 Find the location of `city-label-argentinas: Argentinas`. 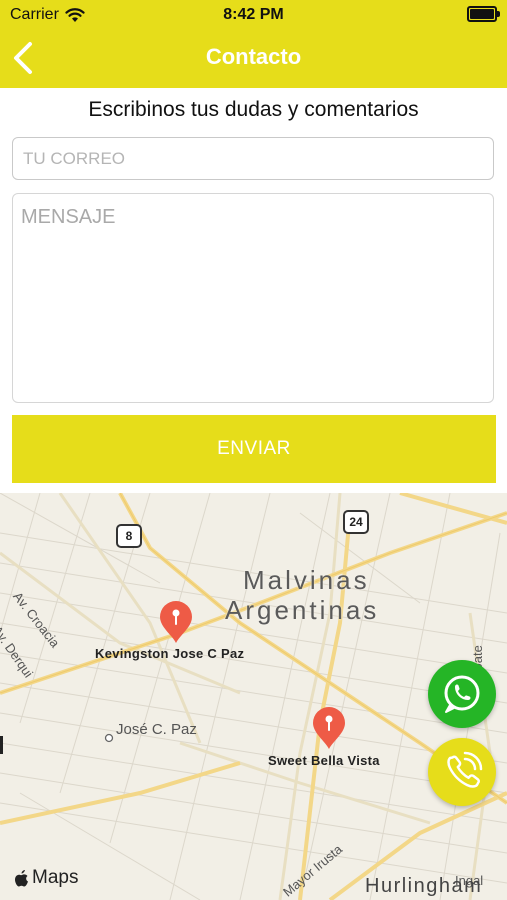

city-label-argentinas: Argentinas is located at coordinates (302, 610).